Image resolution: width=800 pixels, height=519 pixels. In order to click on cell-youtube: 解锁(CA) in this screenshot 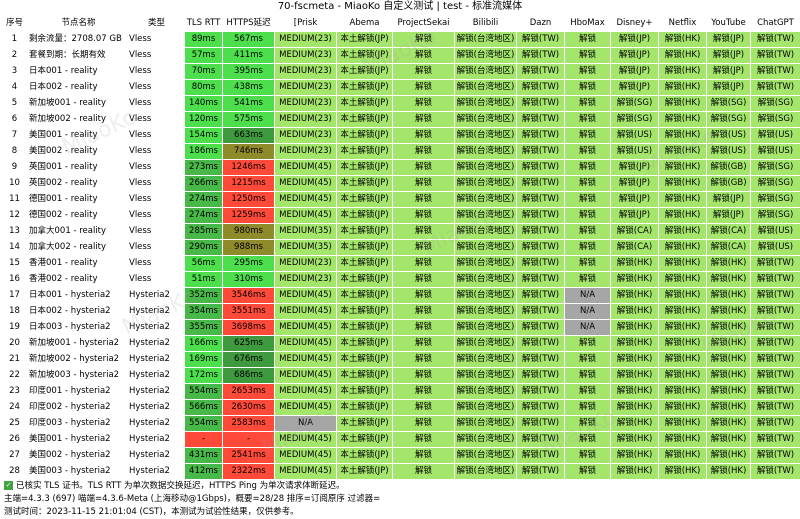, I will do `click(729, 248)`.